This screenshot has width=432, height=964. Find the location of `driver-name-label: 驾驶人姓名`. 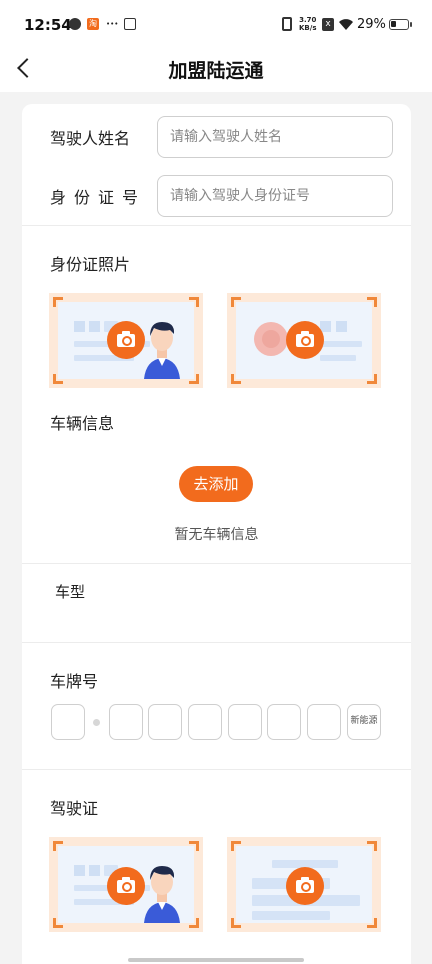

driver-name-label: 驾驶人姓名 is located at coordinates (90, 138).